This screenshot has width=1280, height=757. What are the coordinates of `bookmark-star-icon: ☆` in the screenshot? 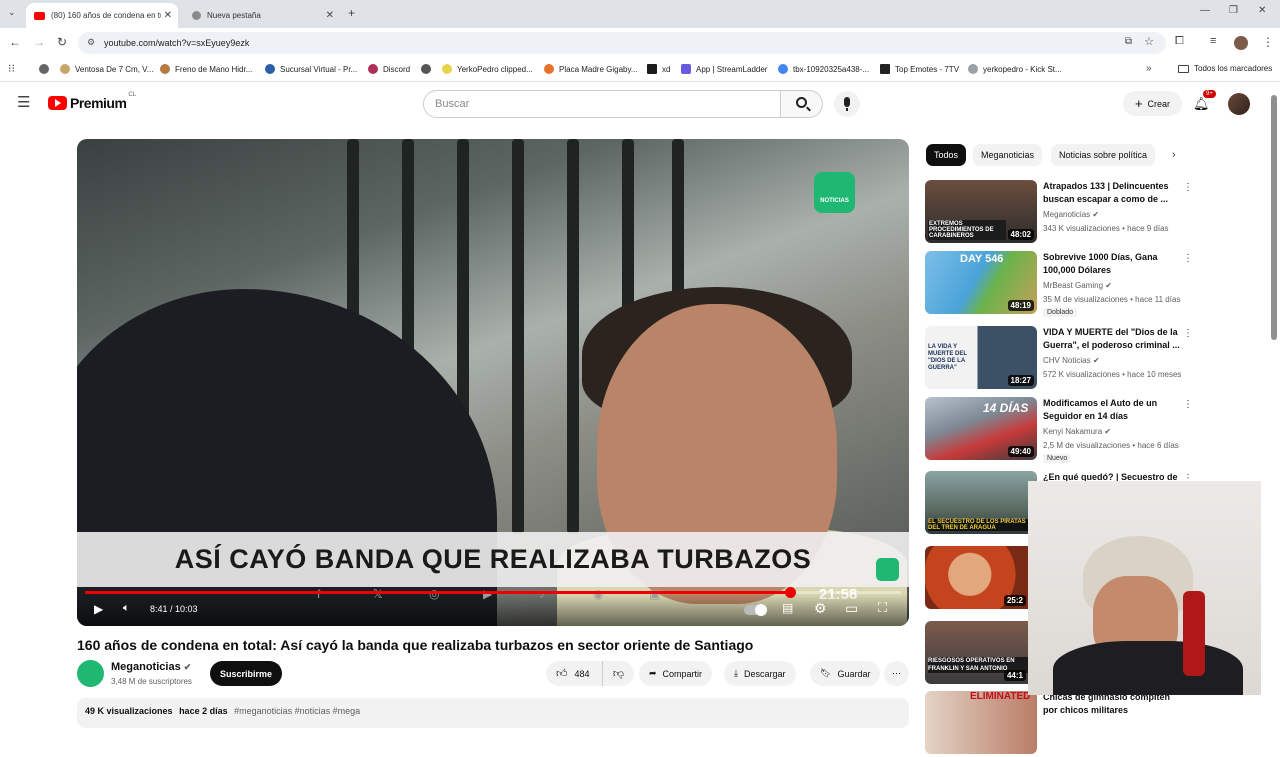 It's located at (1149, 41).